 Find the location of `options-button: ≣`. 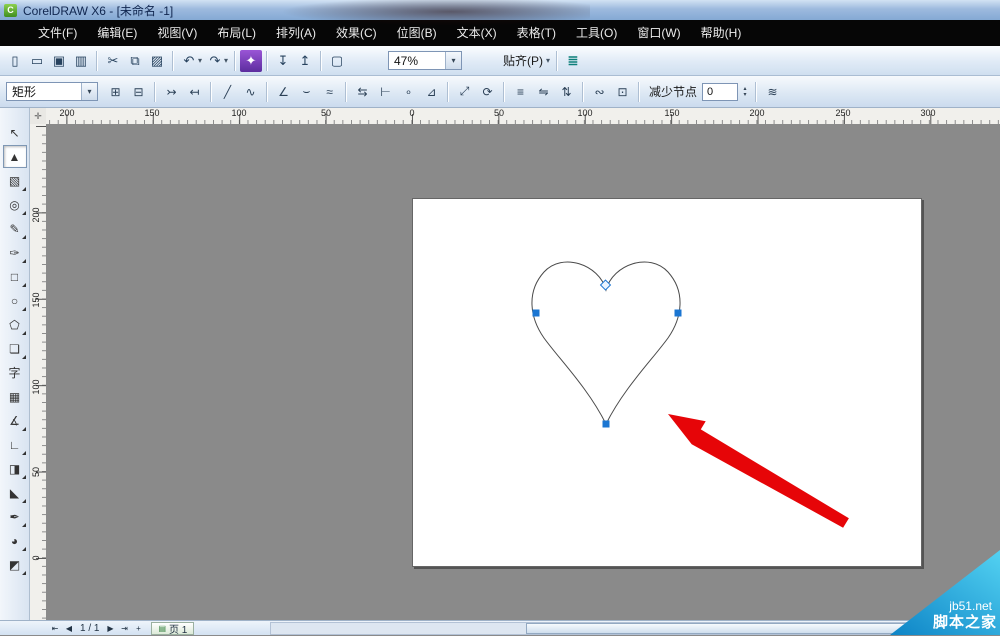

options-button: ≣ is located at coordinates (573, 61).